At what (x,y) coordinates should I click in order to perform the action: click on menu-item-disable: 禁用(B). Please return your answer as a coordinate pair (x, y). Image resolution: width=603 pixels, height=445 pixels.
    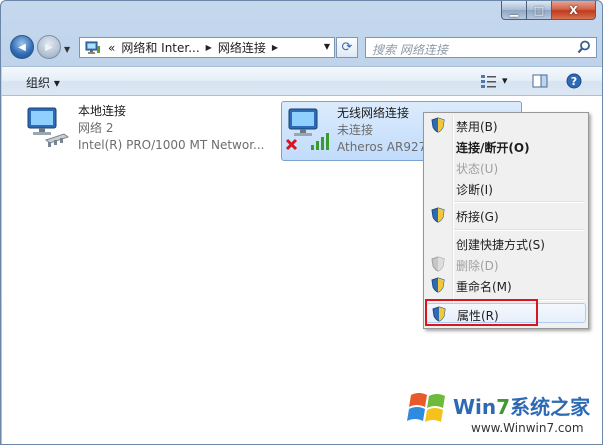
    Looking at the image, I should click on (506, 125).